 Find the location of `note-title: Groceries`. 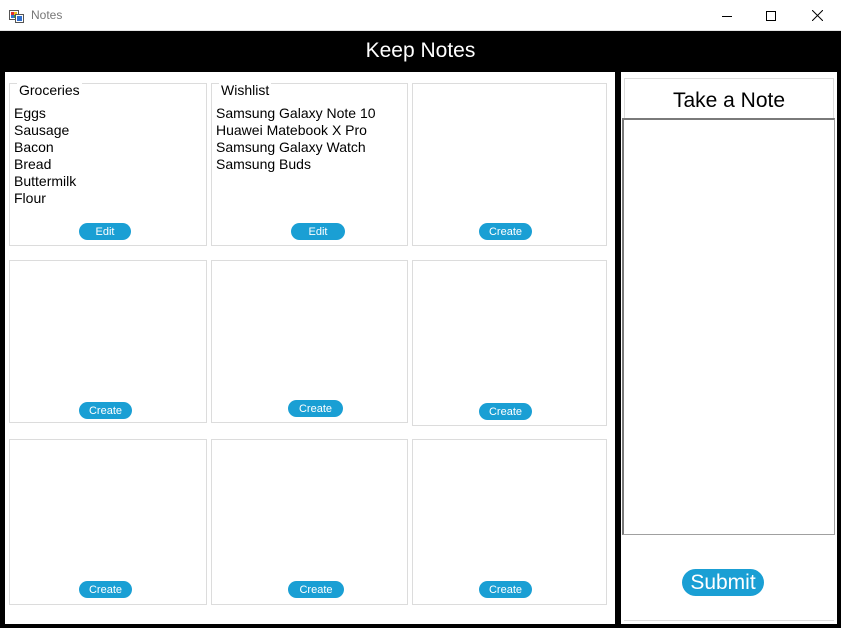

note-title: Groceries is located at coordinates (49, 90).